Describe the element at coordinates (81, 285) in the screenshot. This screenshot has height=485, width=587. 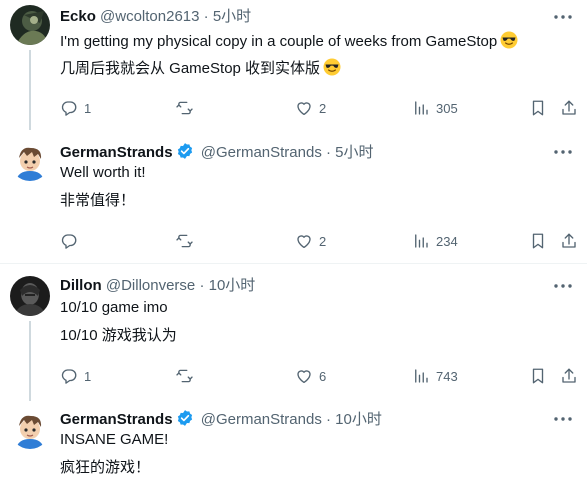
I see `display-name: Dillon` at that location.